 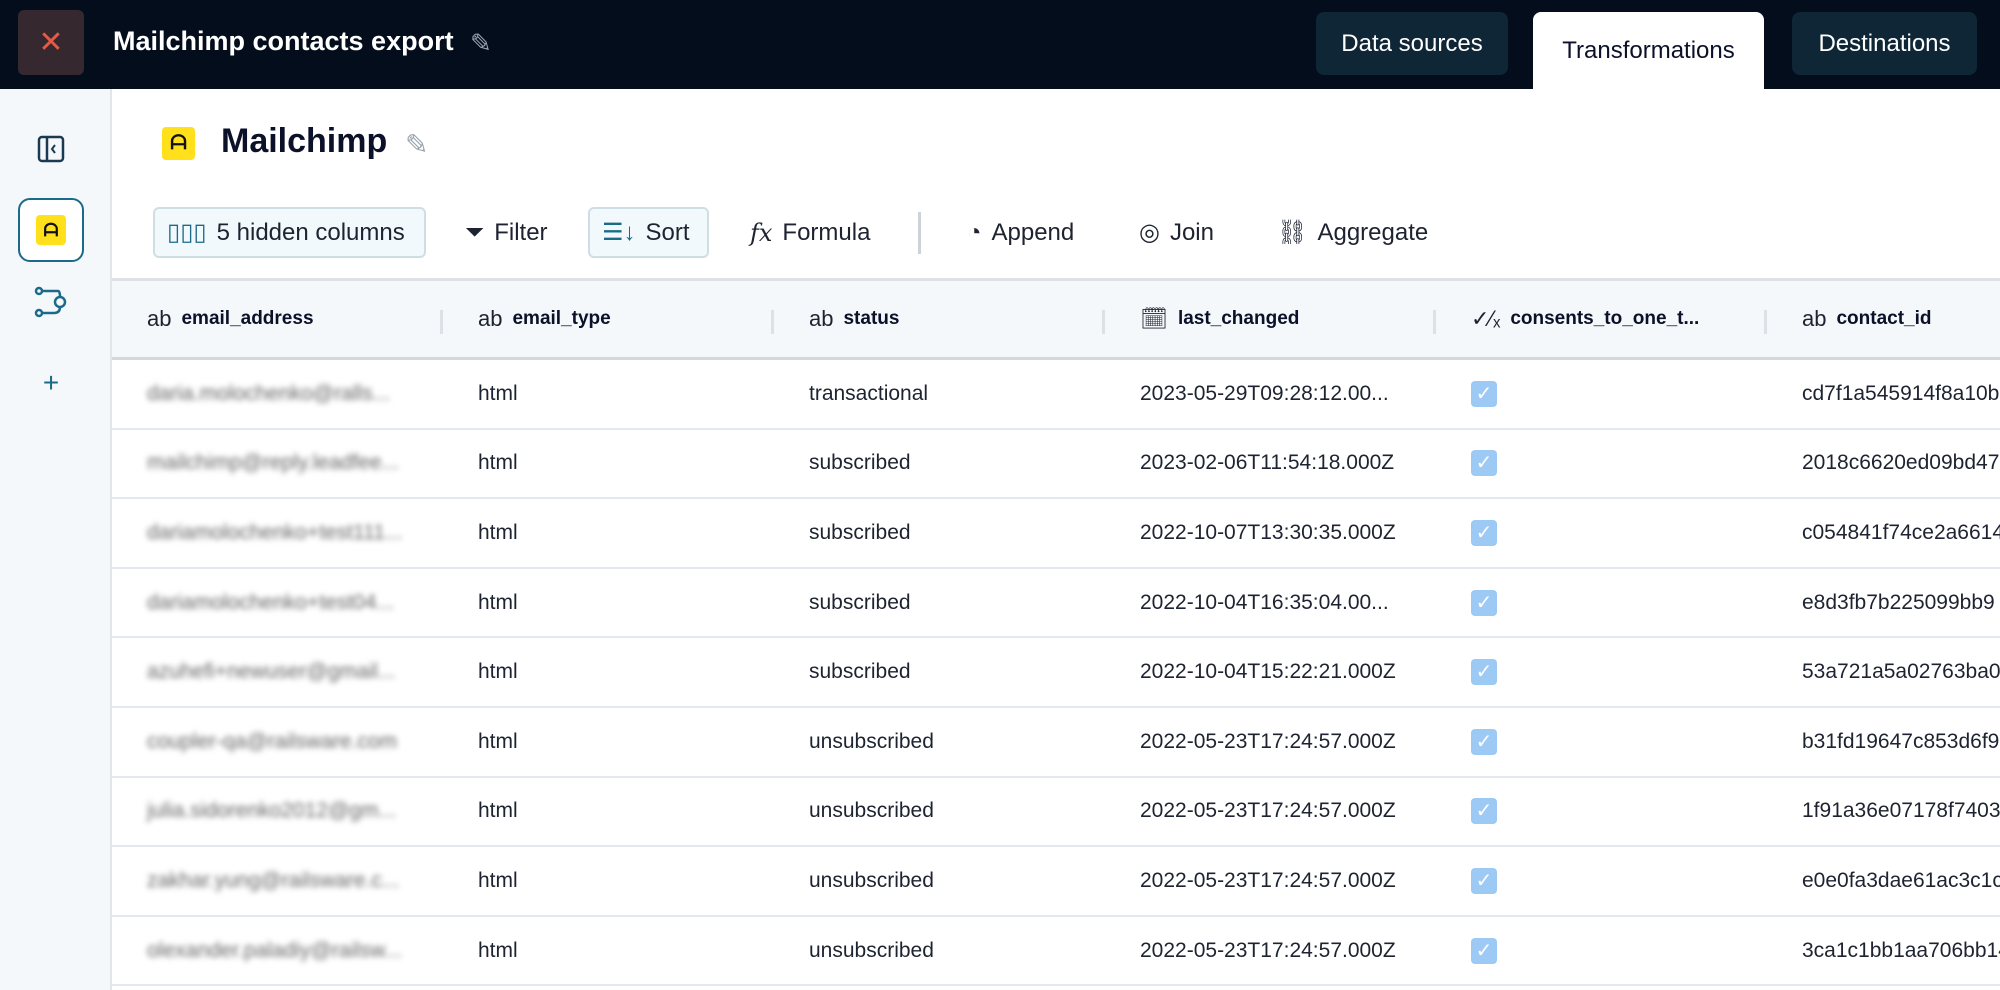 What do you see at coordinates (667, 232) in the screenshot?
I see `sort-label: Sort` at bounding box center [667, 232].